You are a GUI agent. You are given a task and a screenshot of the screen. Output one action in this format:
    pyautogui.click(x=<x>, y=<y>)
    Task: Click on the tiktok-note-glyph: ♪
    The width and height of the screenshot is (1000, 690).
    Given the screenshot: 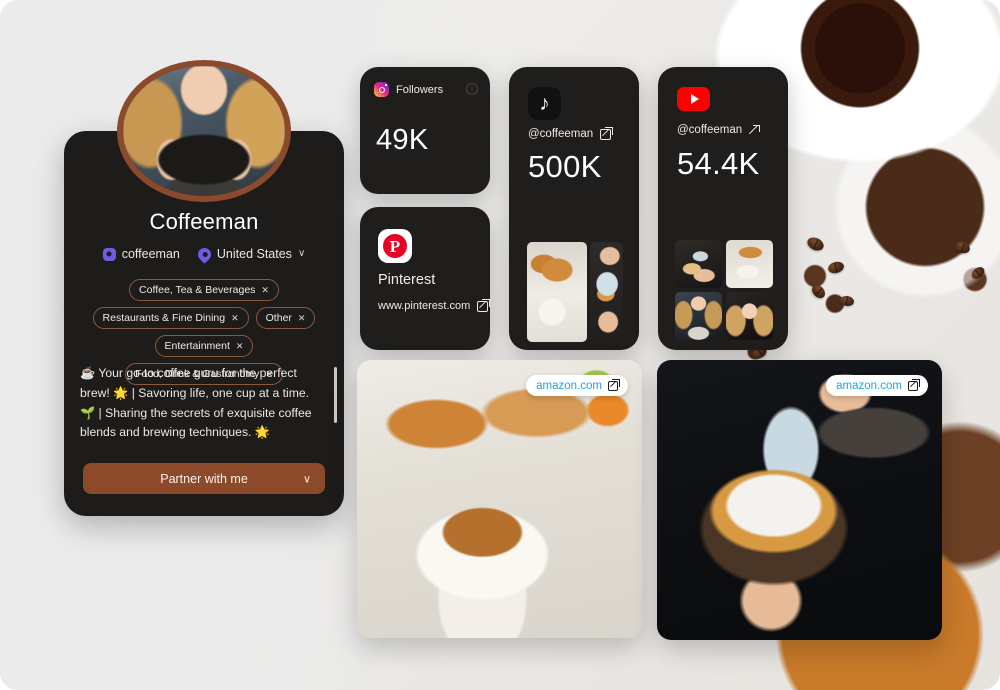 What is the action you would take?
    pyautogui.click(x=544, y=103)
    